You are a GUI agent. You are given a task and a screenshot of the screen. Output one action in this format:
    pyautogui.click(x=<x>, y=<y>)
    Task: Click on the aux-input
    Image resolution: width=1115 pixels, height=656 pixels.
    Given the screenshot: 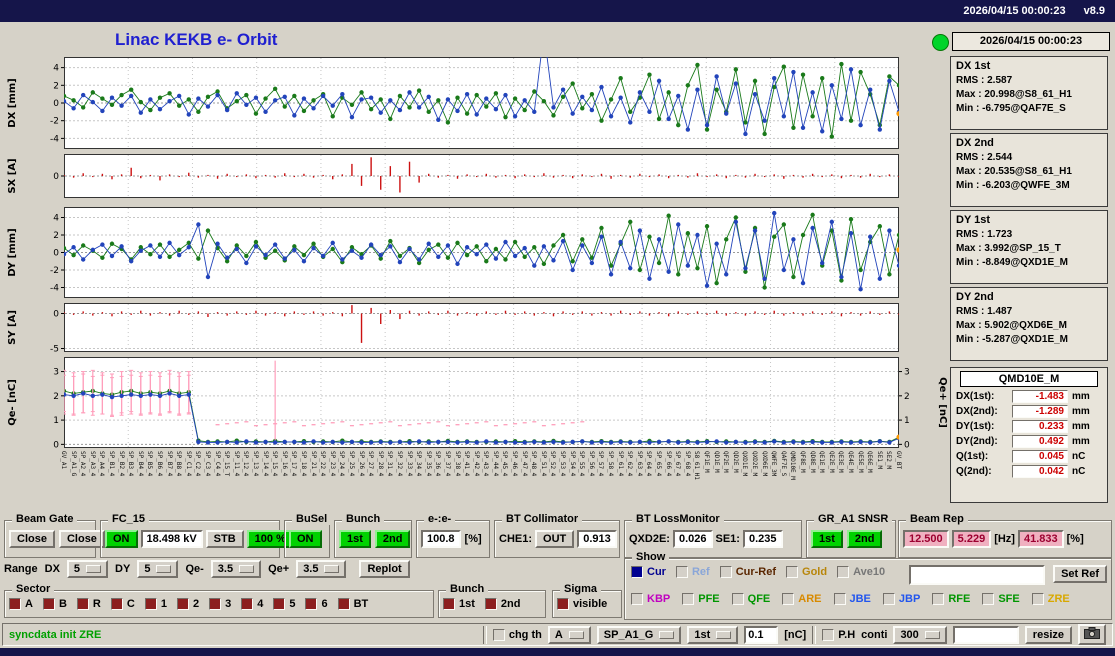 What is the action you would take?
    pyautogui.click(x=985, y=634)
    